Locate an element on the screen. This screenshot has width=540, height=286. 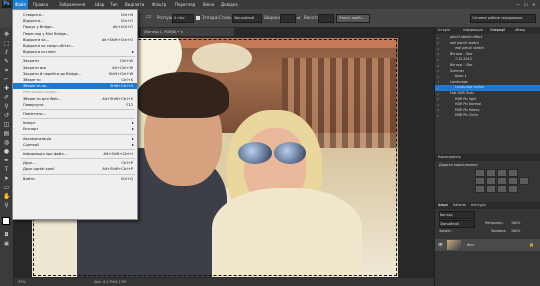
tab-paths: Контури is located at coordinates (478, 205).